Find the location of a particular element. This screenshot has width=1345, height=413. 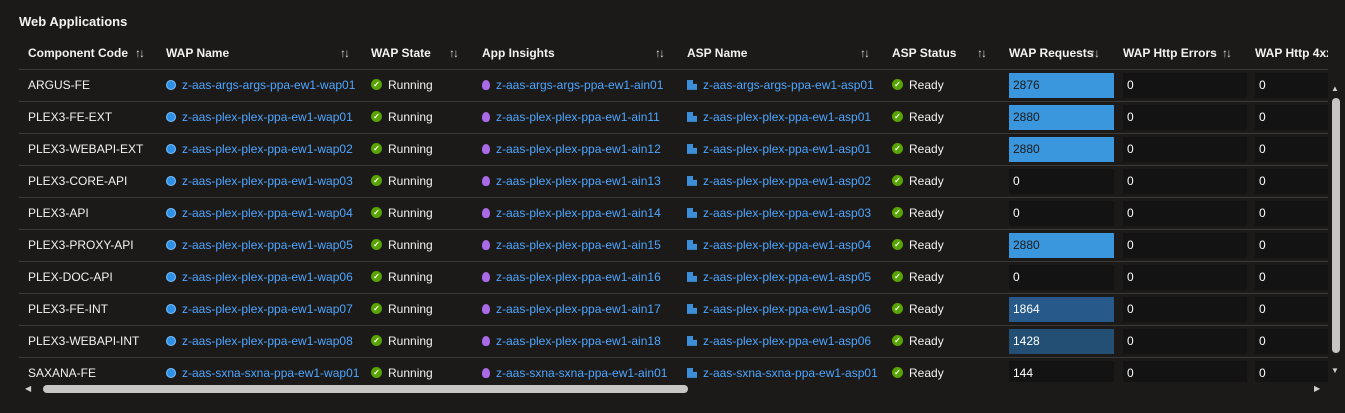

asp-name-link: z-aas-plex-plex-ppa-ew1-asp04 is located at coordinates (779, 245).